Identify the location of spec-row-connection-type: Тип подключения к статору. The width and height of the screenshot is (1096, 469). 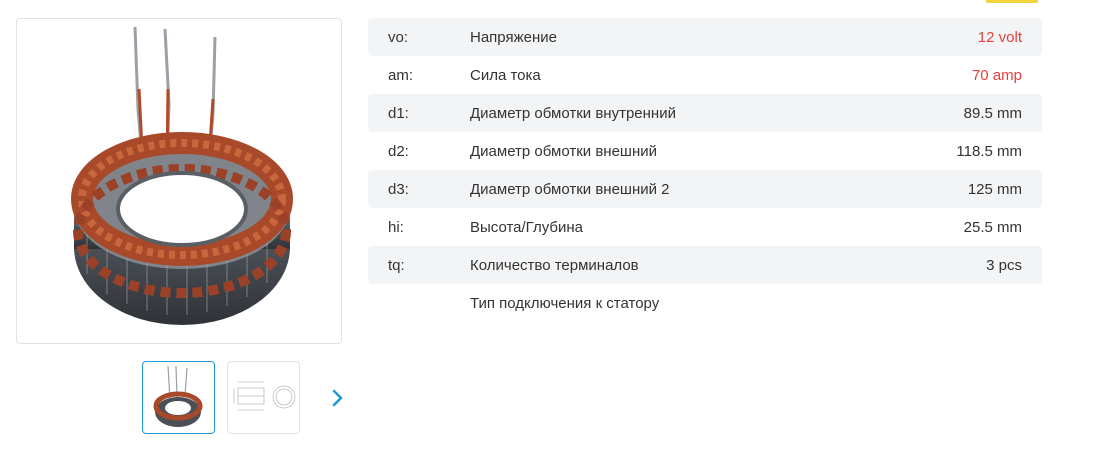
(705, 303).